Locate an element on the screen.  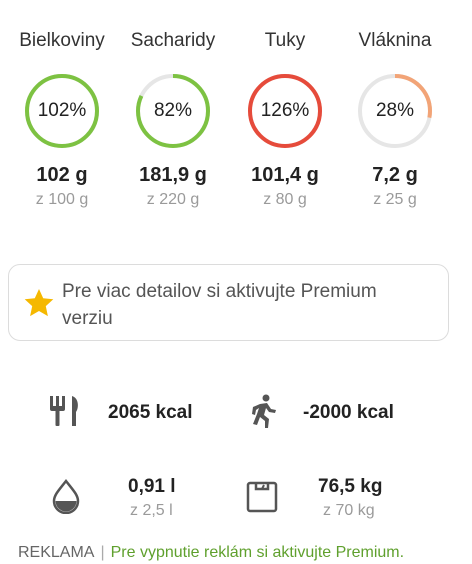
percent-label: 28% is located at coordinates (395, 110).